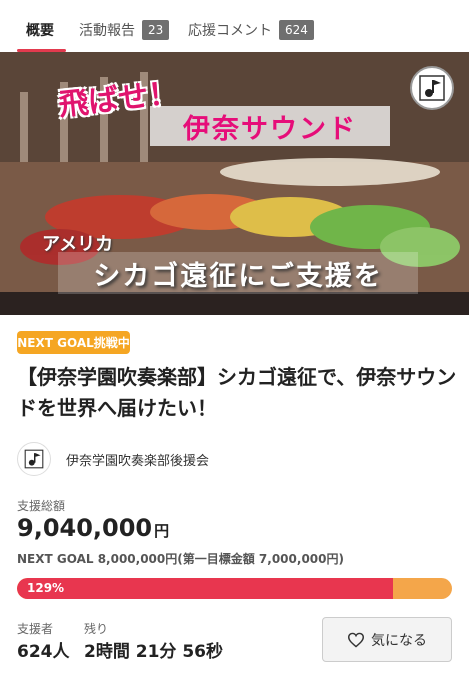 This screenshot has height=675, width=469. What do you see at coordinates (356, 640) in the screenshot?
I see `heart-icon` at bounding box center [356, 640].